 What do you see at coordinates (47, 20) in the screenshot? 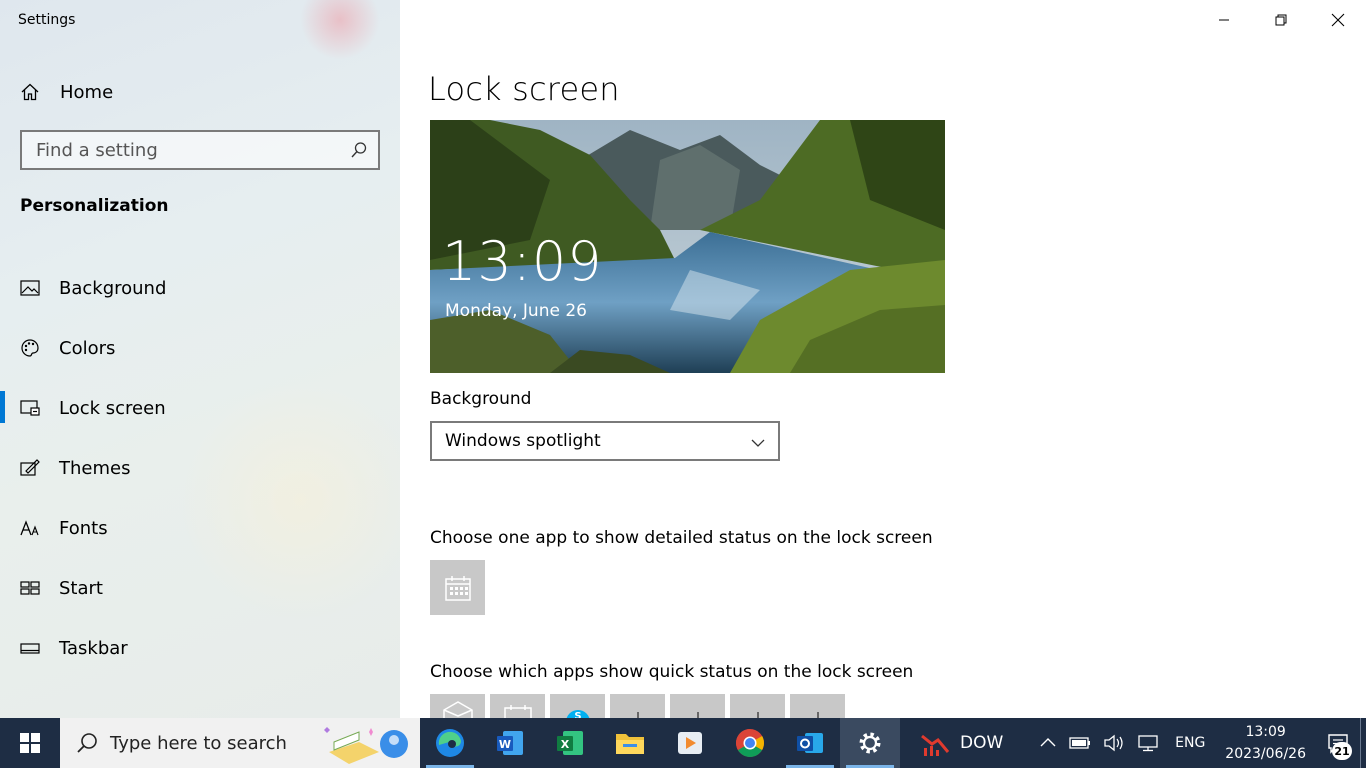
I see `window-title: Settings` at bounding box center [47, 20].